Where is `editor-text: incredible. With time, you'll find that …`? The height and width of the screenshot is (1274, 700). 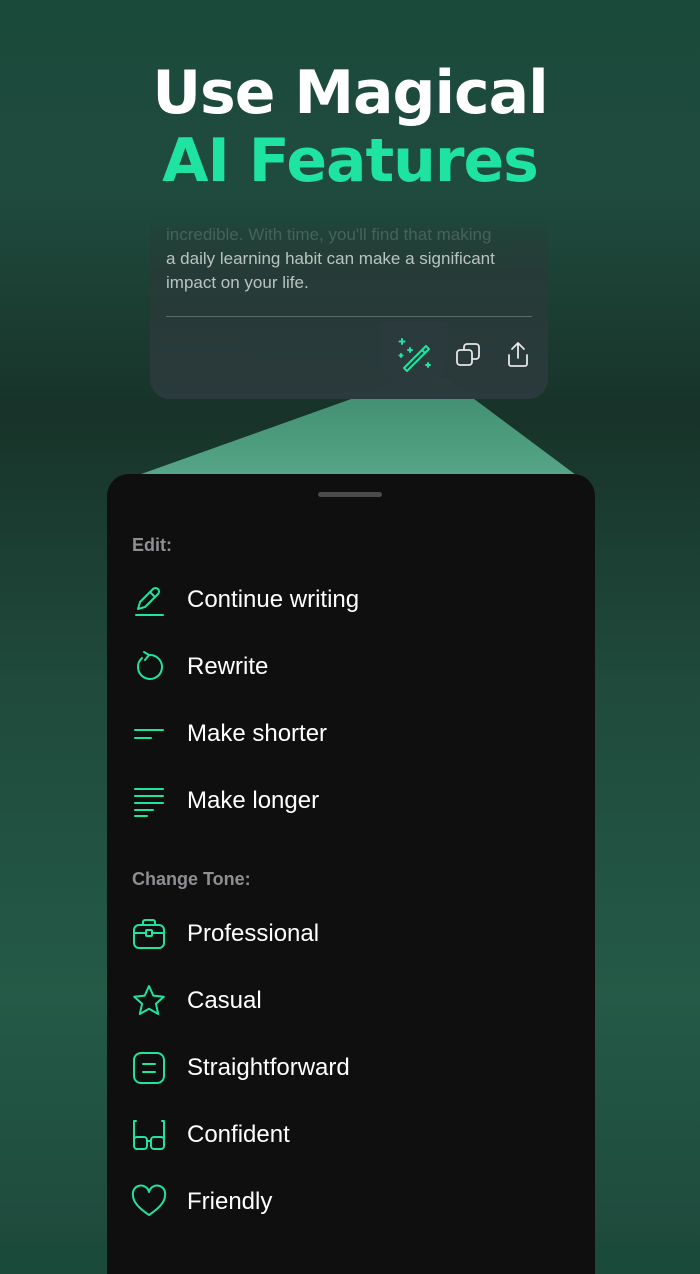 editor-text: incredible. With time, you'll find that … is located at coordinates (351, 259).